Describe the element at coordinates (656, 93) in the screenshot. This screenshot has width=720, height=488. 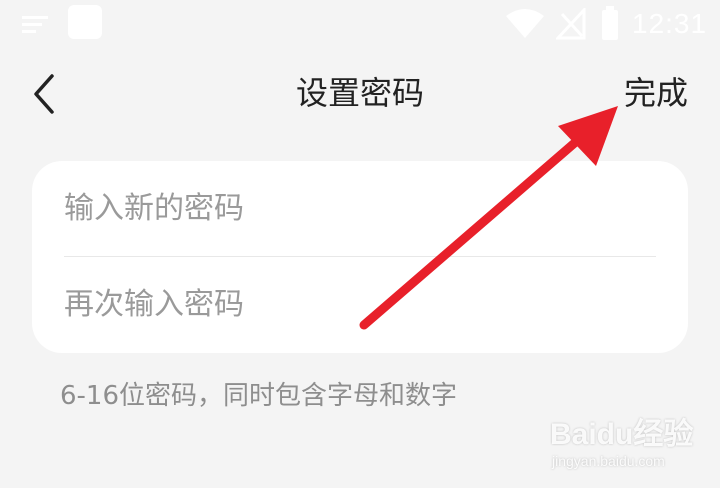
I see `done-button: 完成` at that location.